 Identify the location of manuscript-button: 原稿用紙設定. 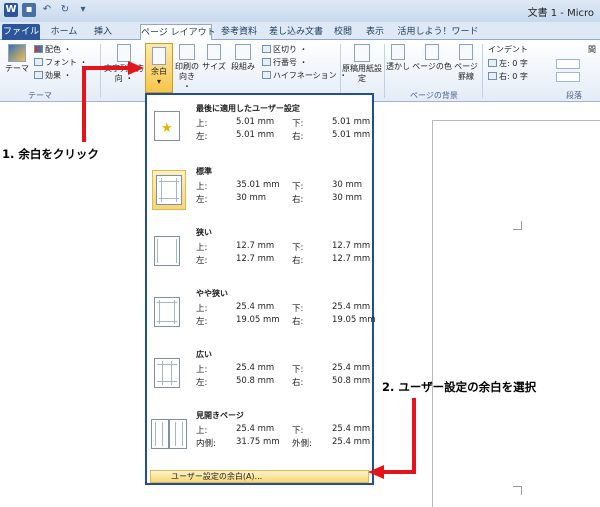
(362, 64).